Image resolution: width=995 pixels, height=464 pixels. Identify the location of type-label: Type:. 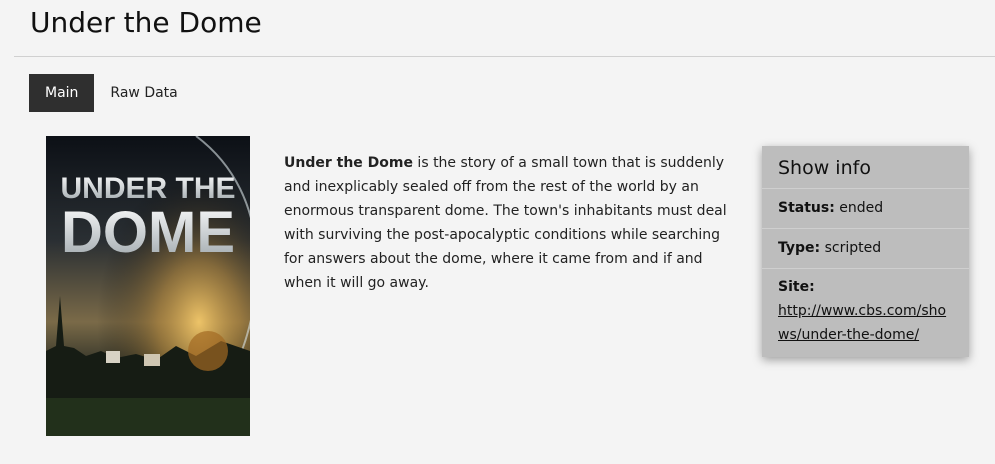
(799, 248).